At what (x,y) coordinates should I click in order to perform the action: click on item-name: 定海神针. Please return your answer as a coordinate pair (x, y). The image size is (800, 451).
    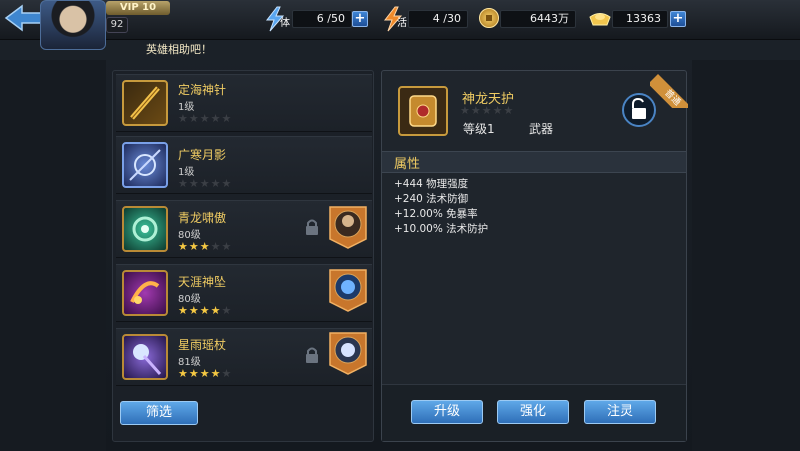
    Looking at the image, I should click on (202, 90).